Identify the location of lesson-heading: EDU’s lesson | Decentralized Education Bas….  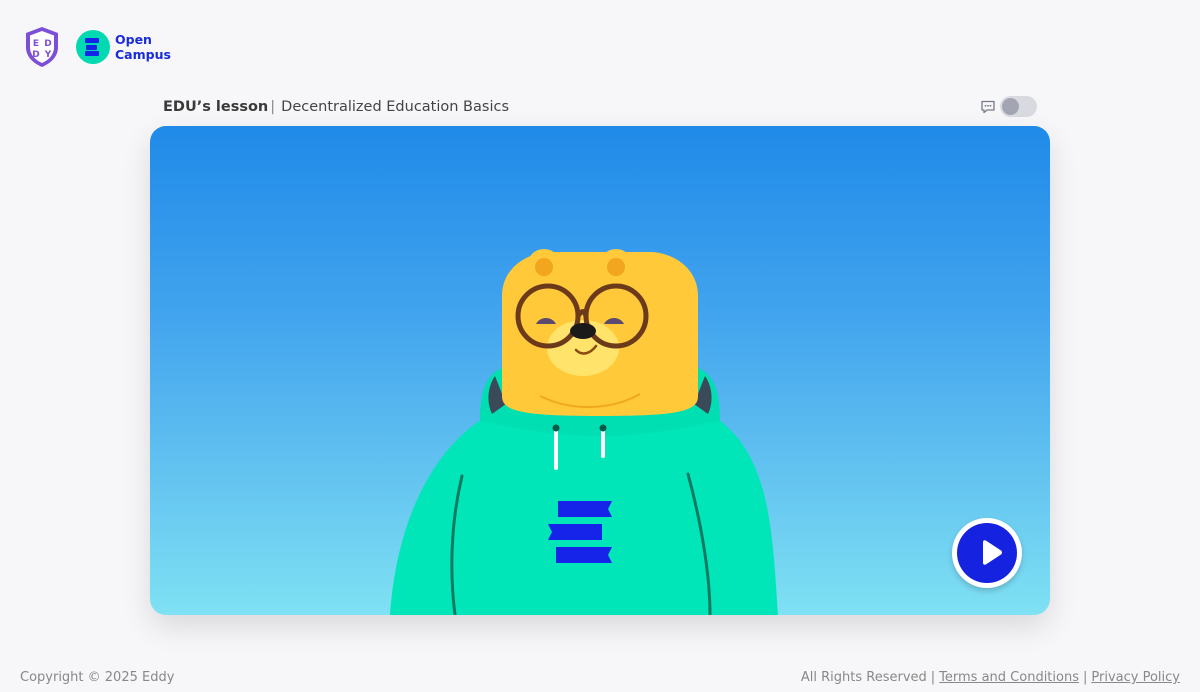
(336, 107).